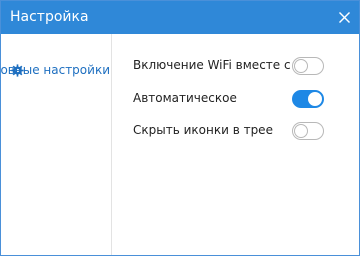 The image size is (360, 256). I want to click on auto-share-toggle, so click(308, 99).